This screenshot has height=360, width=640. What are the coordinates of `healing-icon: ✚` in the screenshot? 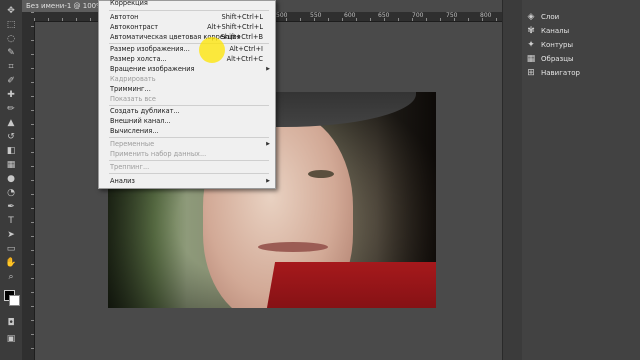 It's located at (11, 95).